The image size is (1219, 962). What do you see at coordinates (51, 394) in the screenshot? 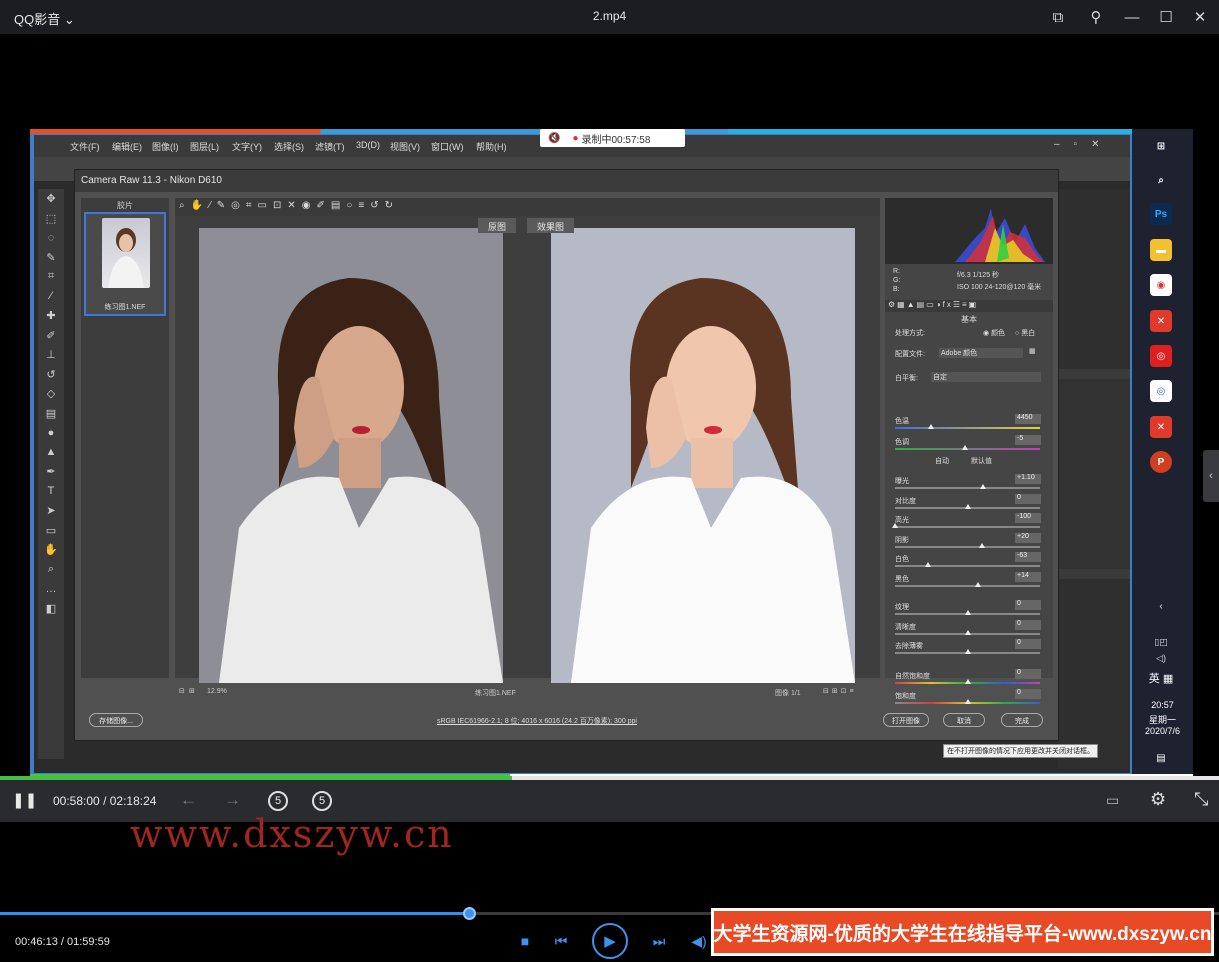
I see `eraser-icon: ◇` at bounding box center [51, 394].